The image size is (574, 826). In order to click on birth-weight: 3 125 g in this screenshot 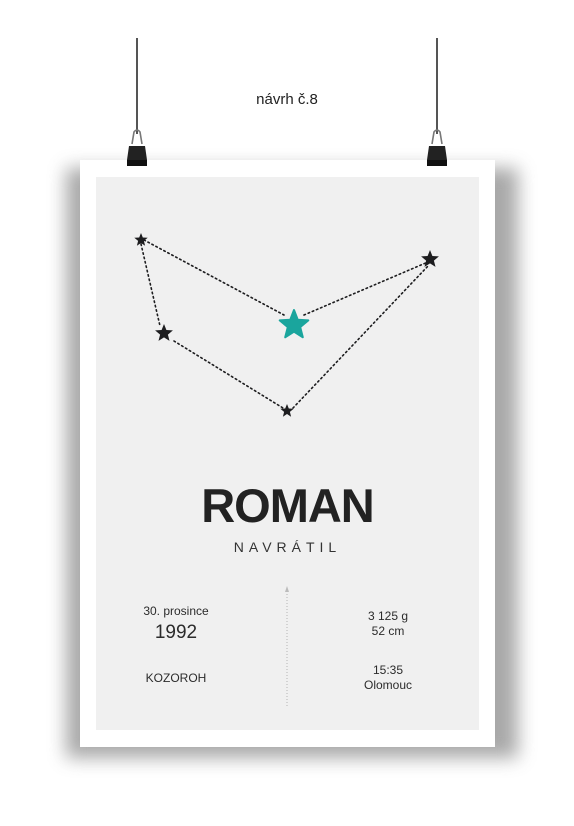, I will do `click(388, 616)`.